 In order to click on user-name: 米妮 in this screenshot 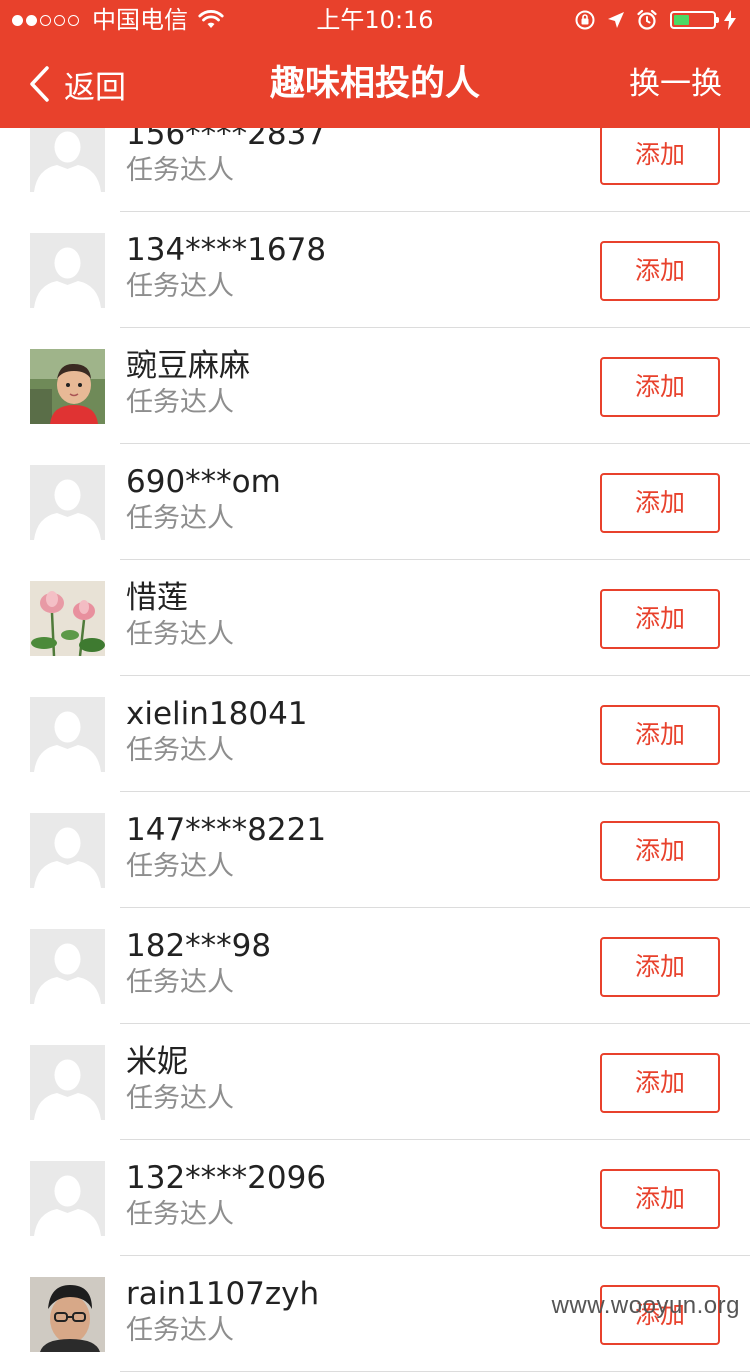, I will do `click(157, 1062)`.